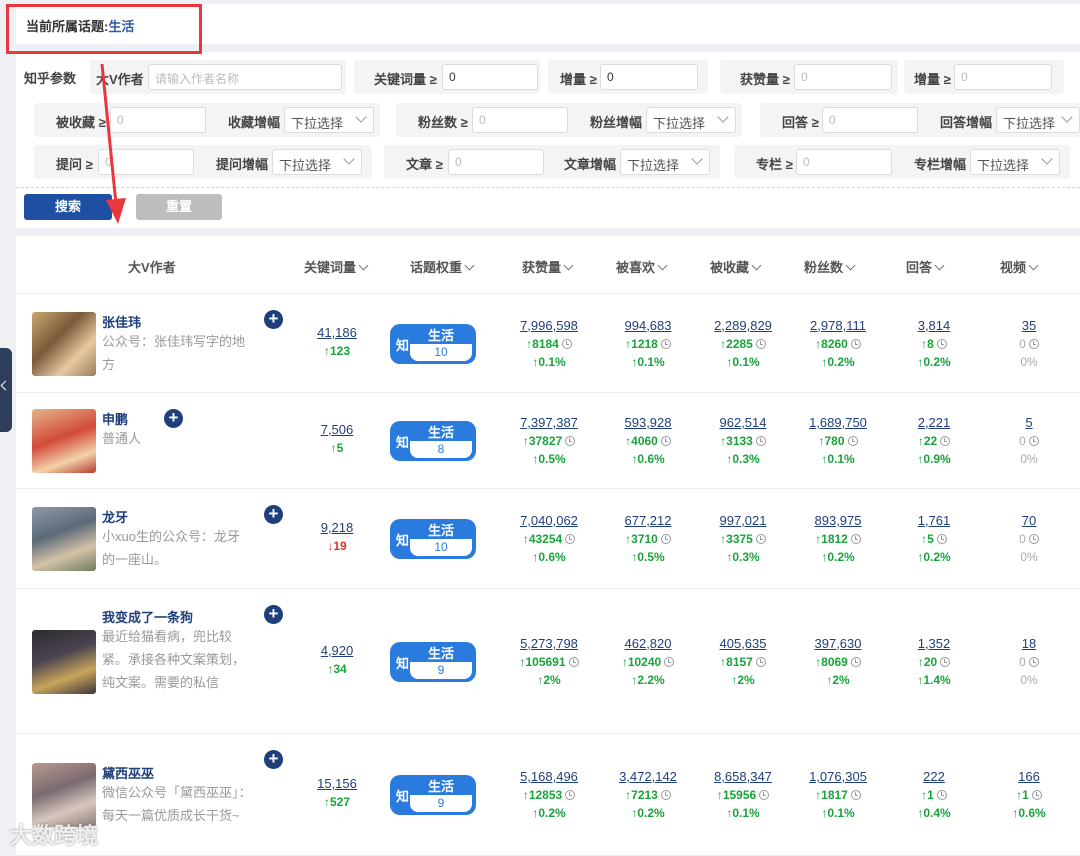 The height and width of the screenshot is (856, 1080). Describe the element at coordinates (549, 423) in the screenshot. I see `likes-value: 7,397,387` at that location.